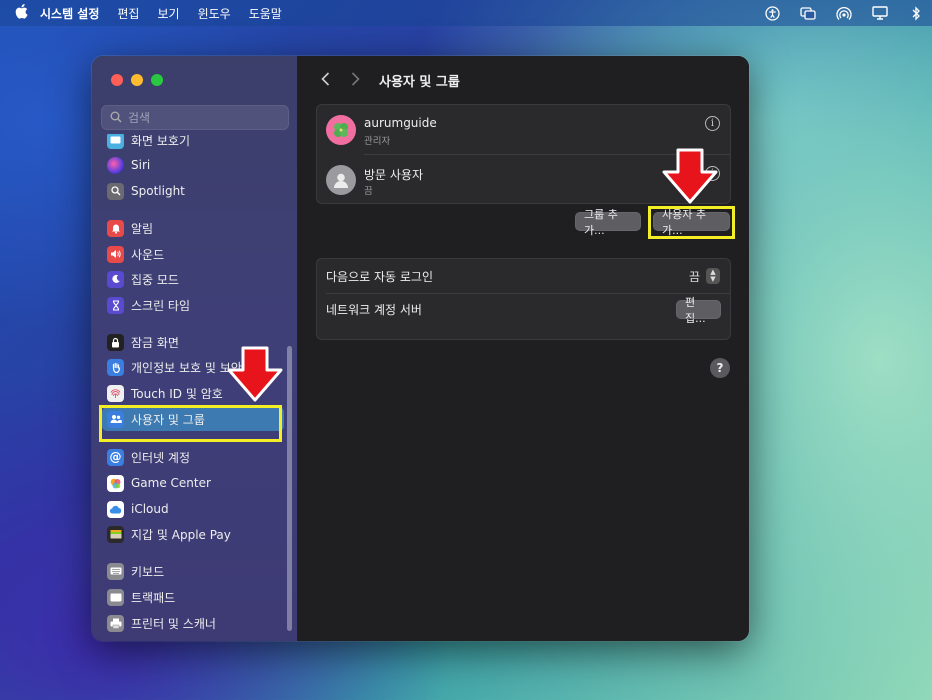  What do you see at coordinates (466, 13) in the screenshot?
I see `menu-bar: 시스템 설정 편집 보기 윈도우 도움말` at bounding box center [466, 13].